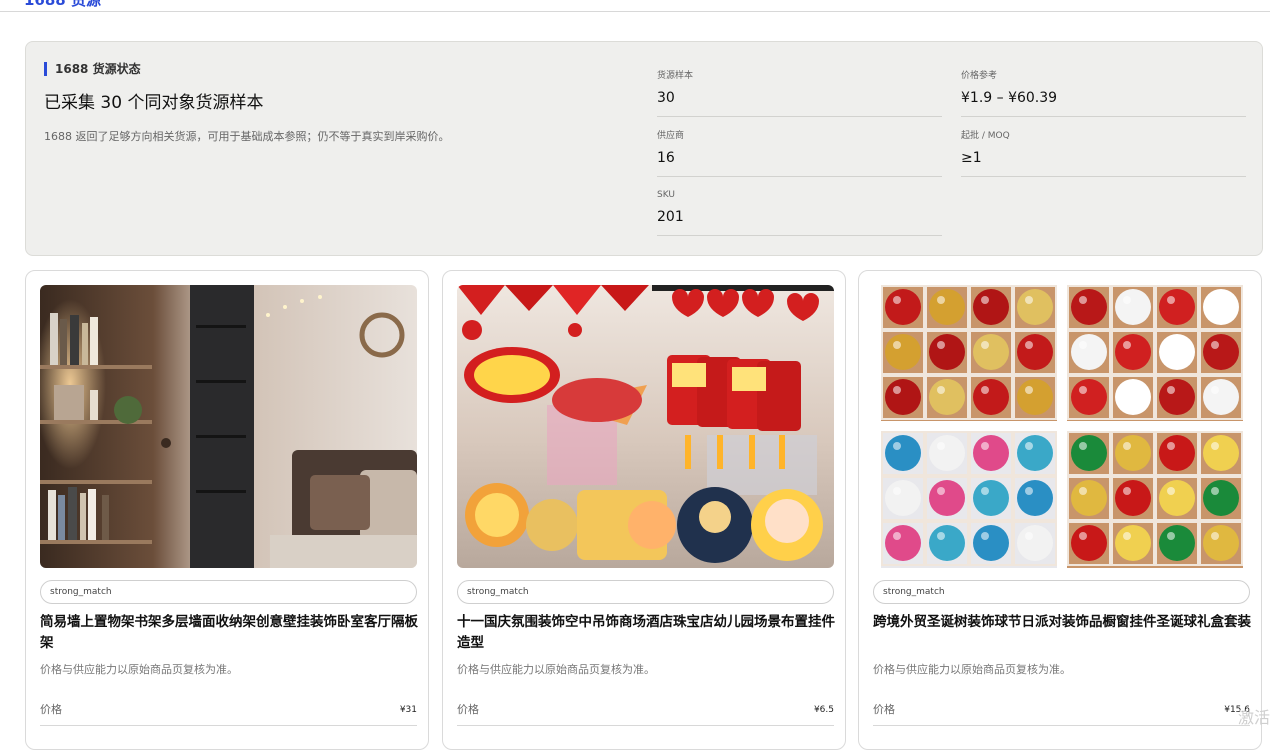  I want to click on stat-label: 货源样本, so click(675, 76).